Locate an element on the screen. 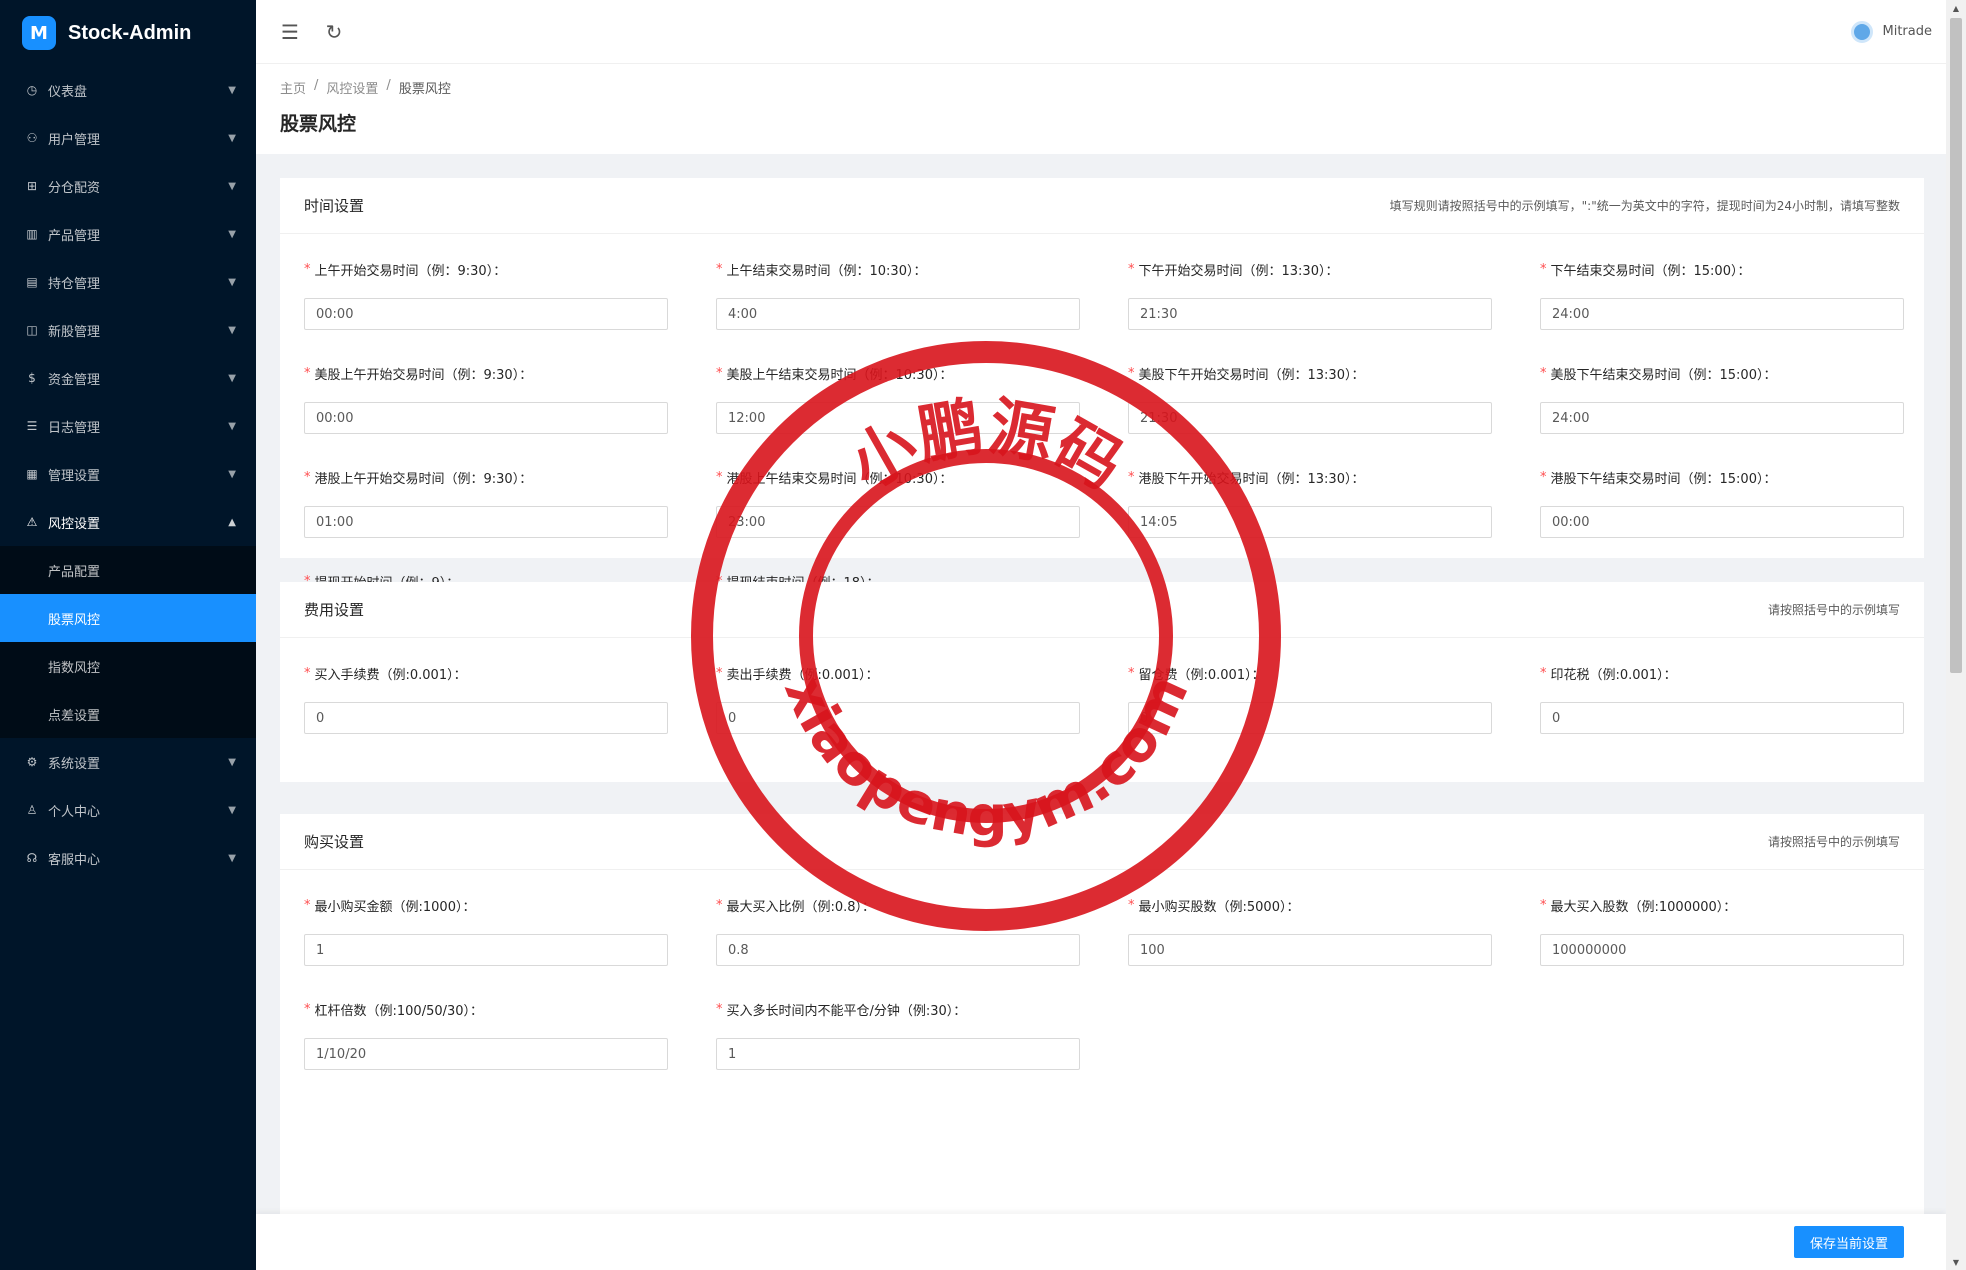 The width and height of the screenshot is (1966, 1270). field-label: * 留仓费（例:0.001）： is located at coordinates (1310, 673).